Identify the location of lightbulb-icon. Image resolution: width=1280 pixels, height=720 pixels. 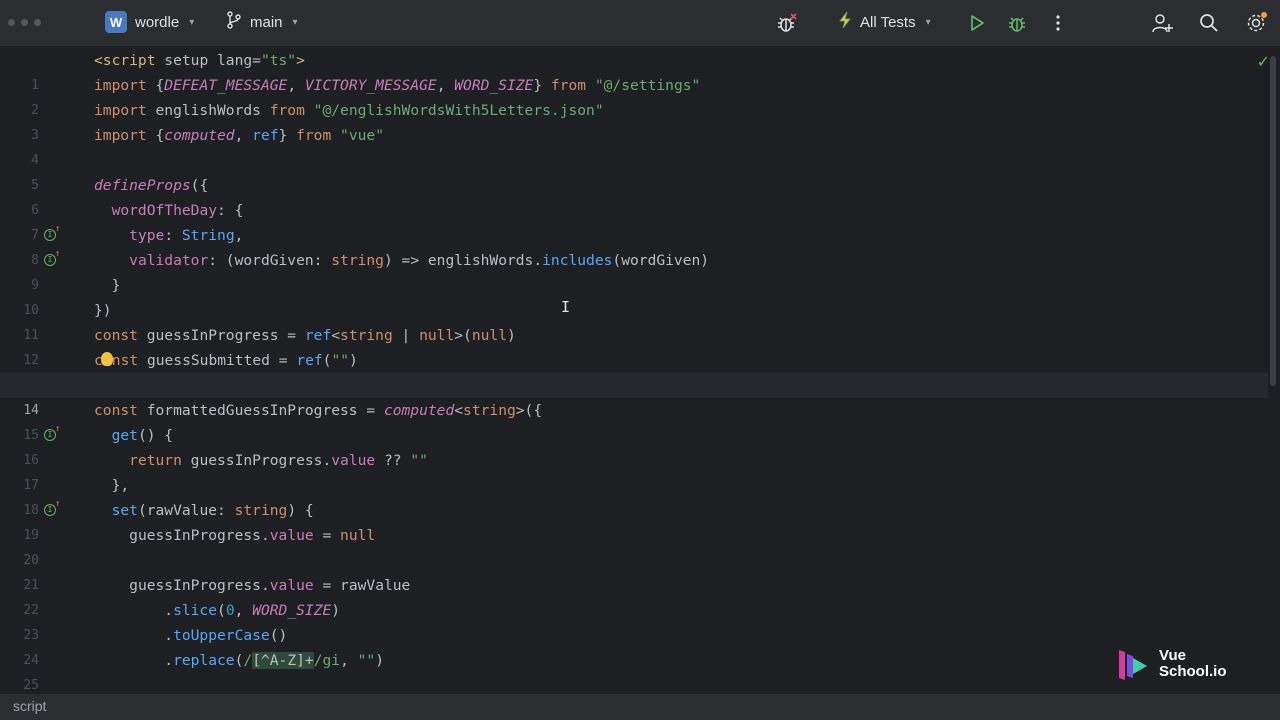
(107, 359).